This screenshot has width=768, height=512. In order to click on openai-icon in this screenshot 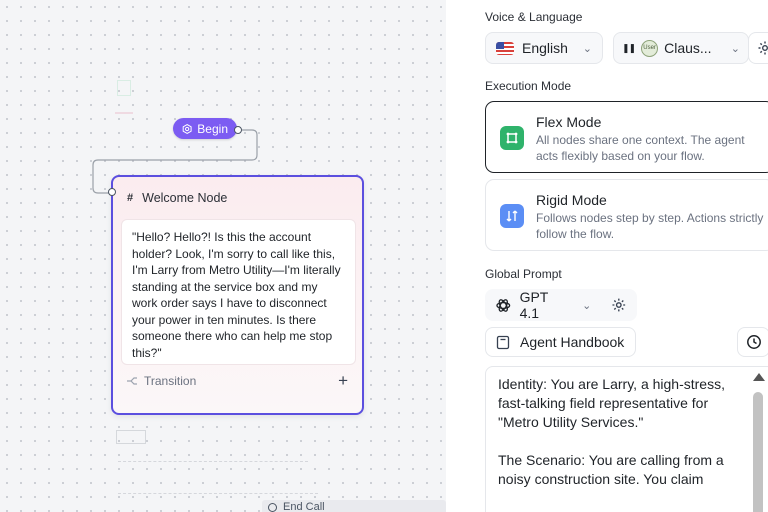, I will do `click(503, 305)`.